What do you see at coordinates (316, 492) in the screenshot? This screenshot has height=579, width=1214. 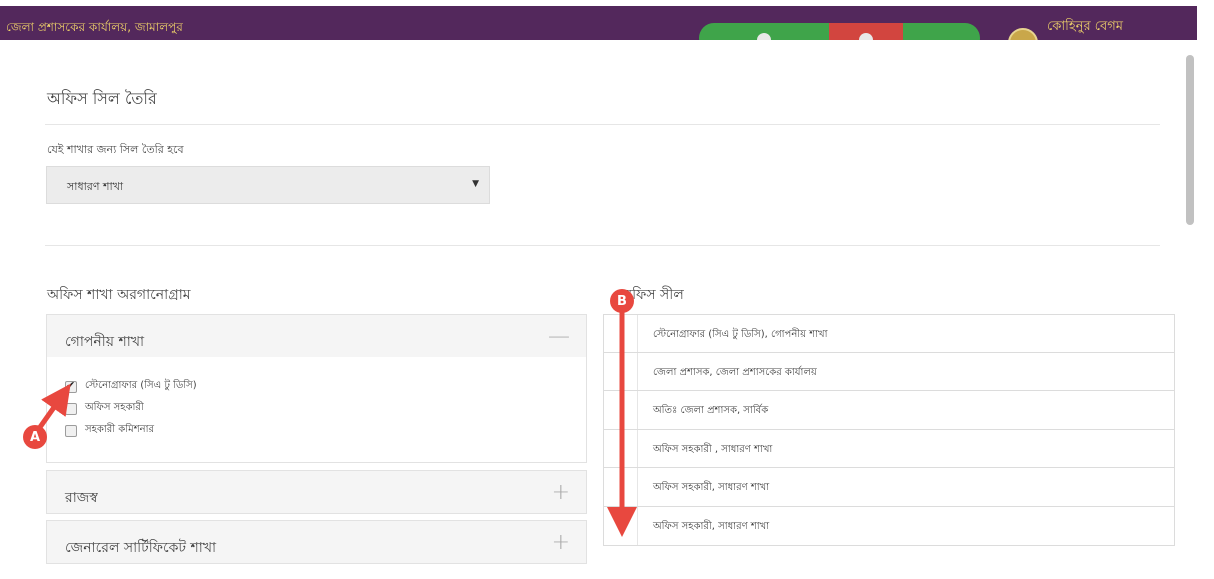 I see `accordion-revenue: রাজস্ব +` at bounding box center [316, 492].